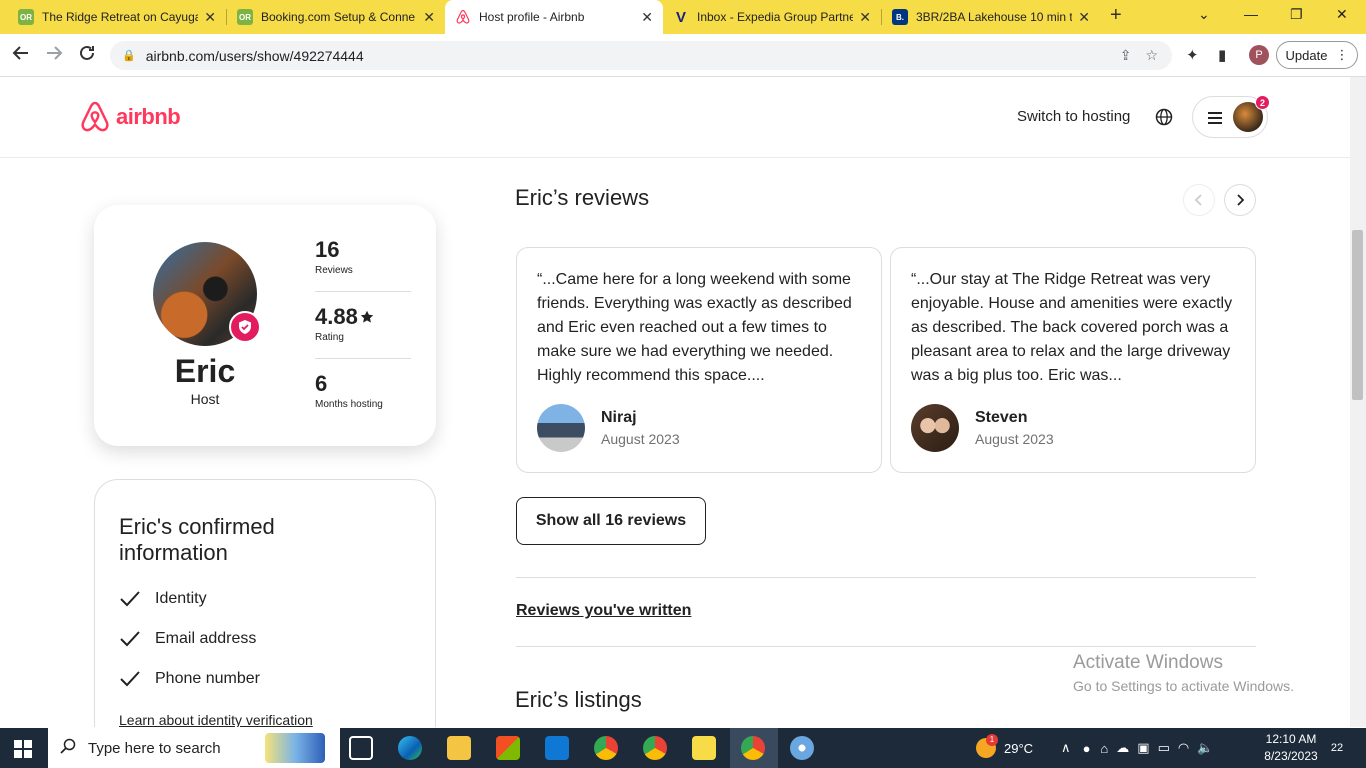  Describe the element at coordinates (1215, 120) in the screenshot. I see `hamburger-menu-icon` at that location.